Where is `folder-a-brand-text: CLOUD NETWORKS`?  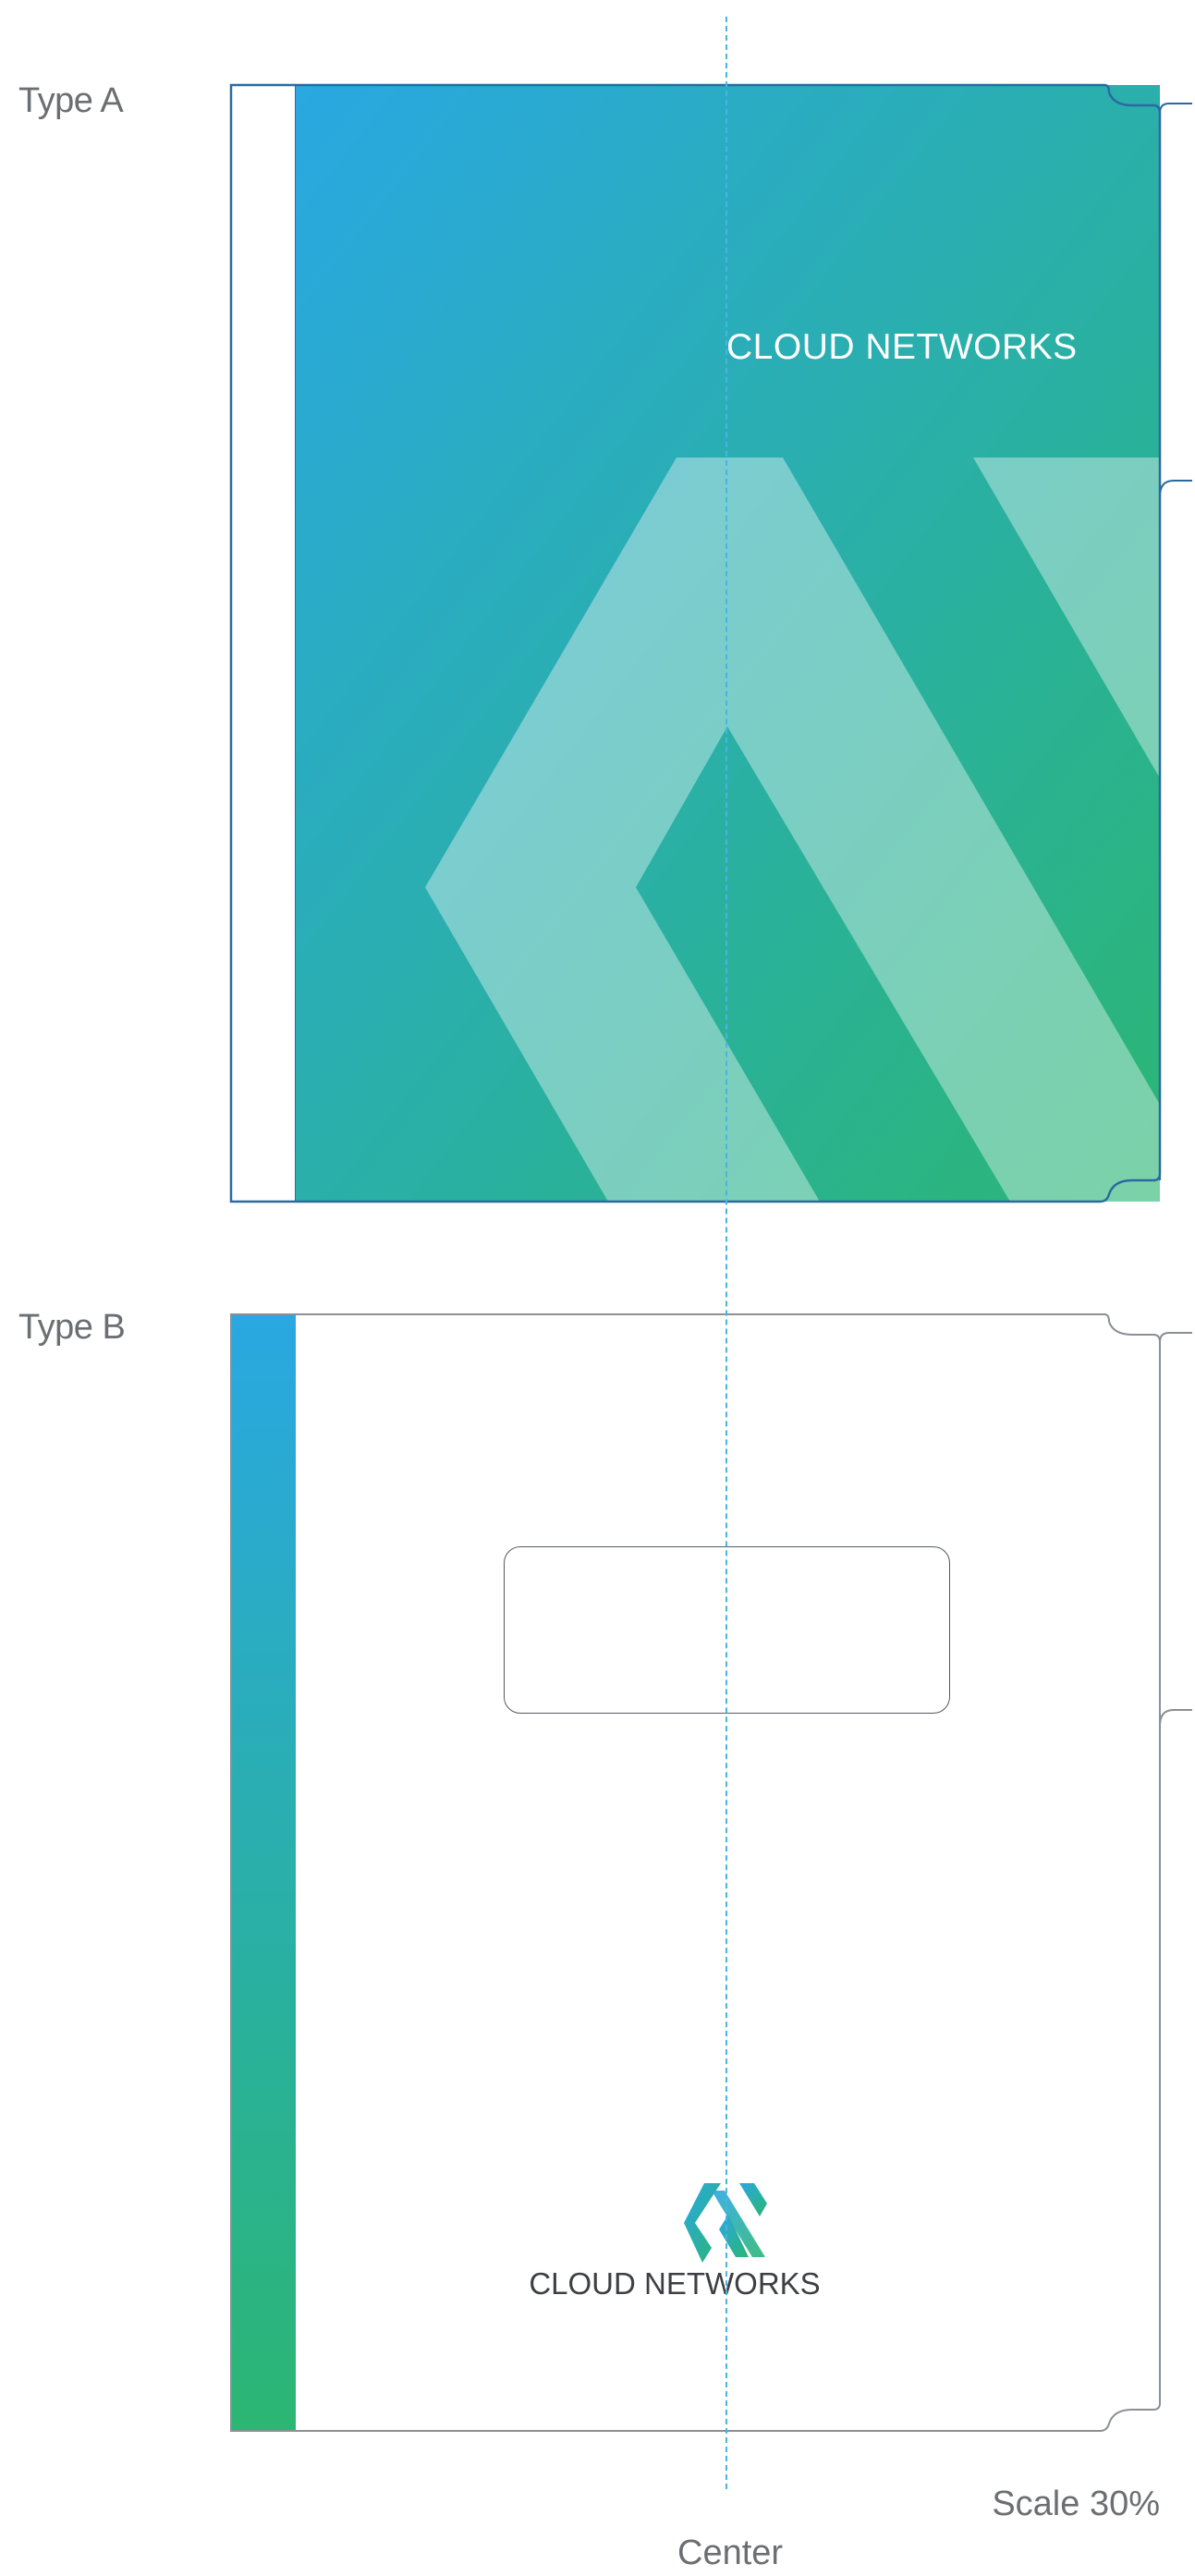 folder-a-brand-text: CLOUD NETWORKS is located at coordinates (902, 347).